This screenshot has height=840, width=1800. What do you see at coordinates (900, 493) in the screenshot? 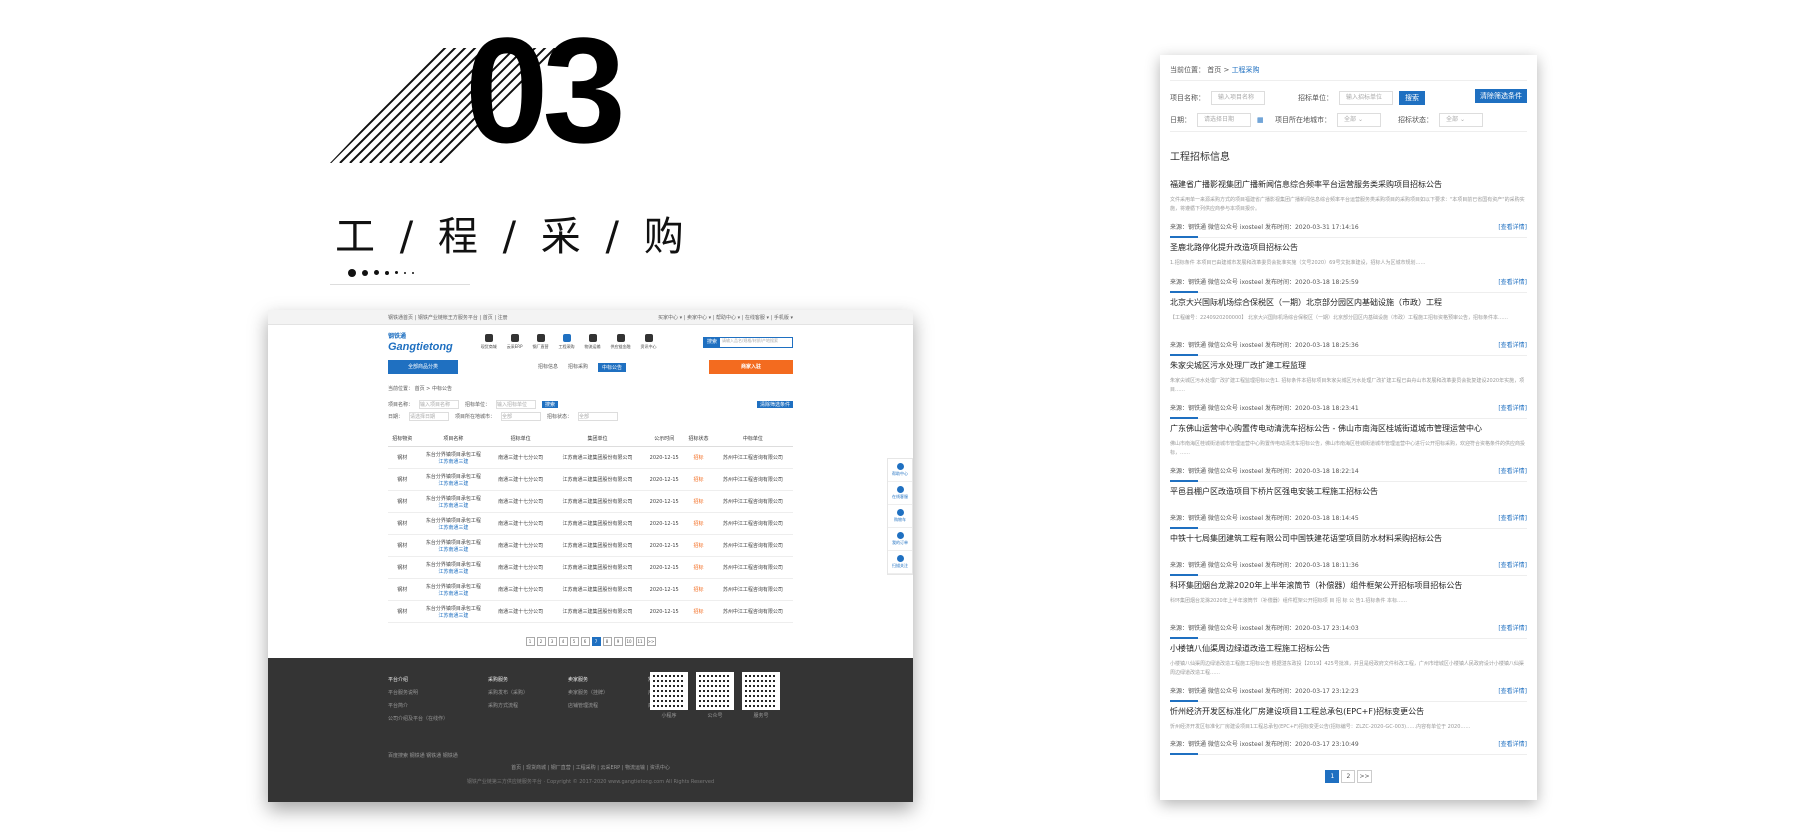
I see `sidebar-item: 在线客服` at bounding box center [900, 493].